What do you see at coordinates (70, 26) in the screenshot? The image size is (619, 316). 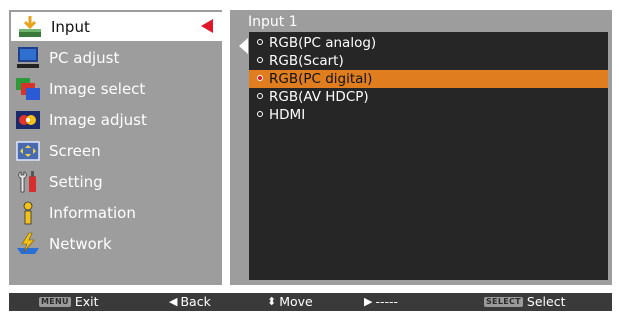 I see `menu-label-input: Input` at bounding box center [70, 26].